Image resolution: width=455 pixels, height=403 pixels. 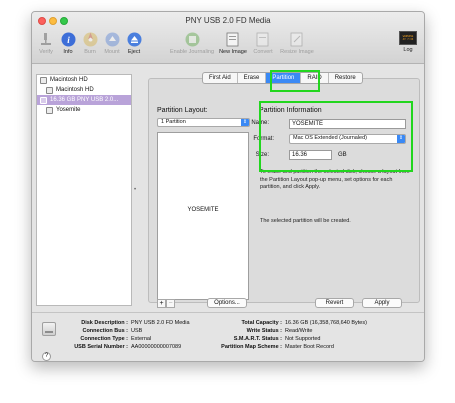 What do you see at coordinates (347, 124) in the screenshot?
I see `partition-name-field: YOSEMITE` at bounding box center [347, 124].